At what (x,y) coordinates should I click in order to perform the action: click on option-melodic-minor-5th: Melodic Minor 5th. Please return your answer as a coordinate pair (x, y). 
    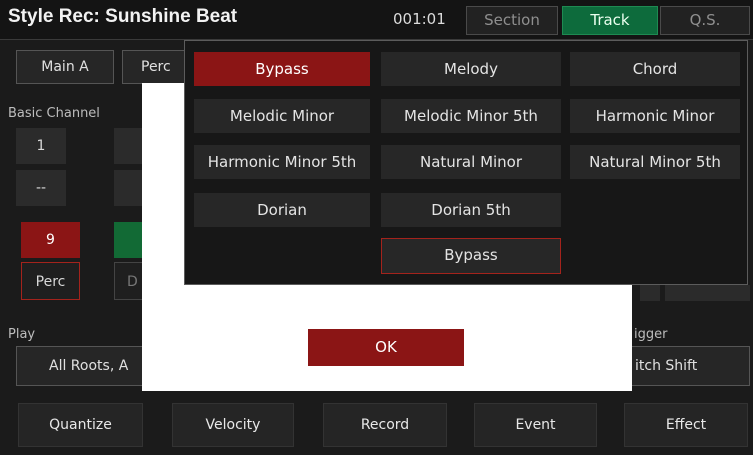
    Looking at the image, I should click on (471, 116).